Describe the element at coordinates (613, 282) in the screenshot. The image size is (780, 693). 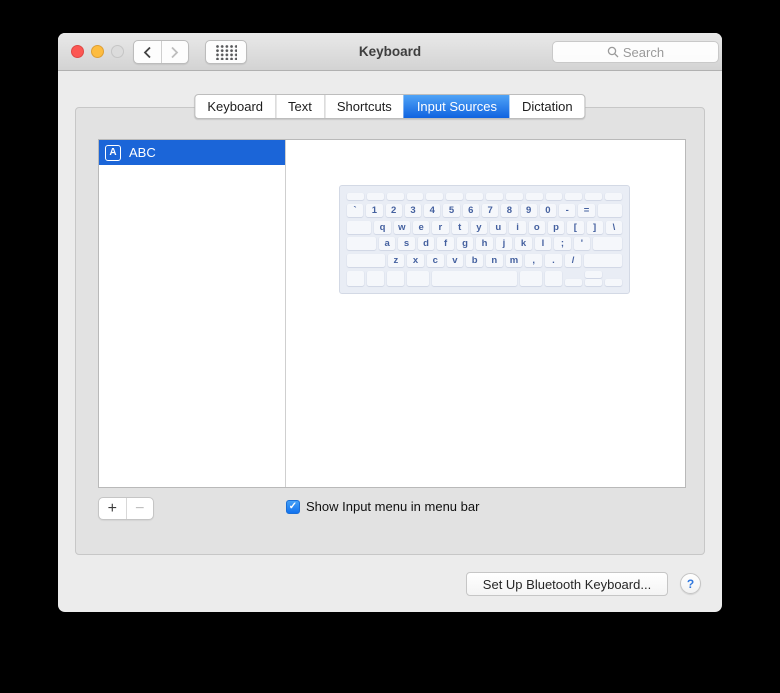
I see `arrow-right-key` at that location.